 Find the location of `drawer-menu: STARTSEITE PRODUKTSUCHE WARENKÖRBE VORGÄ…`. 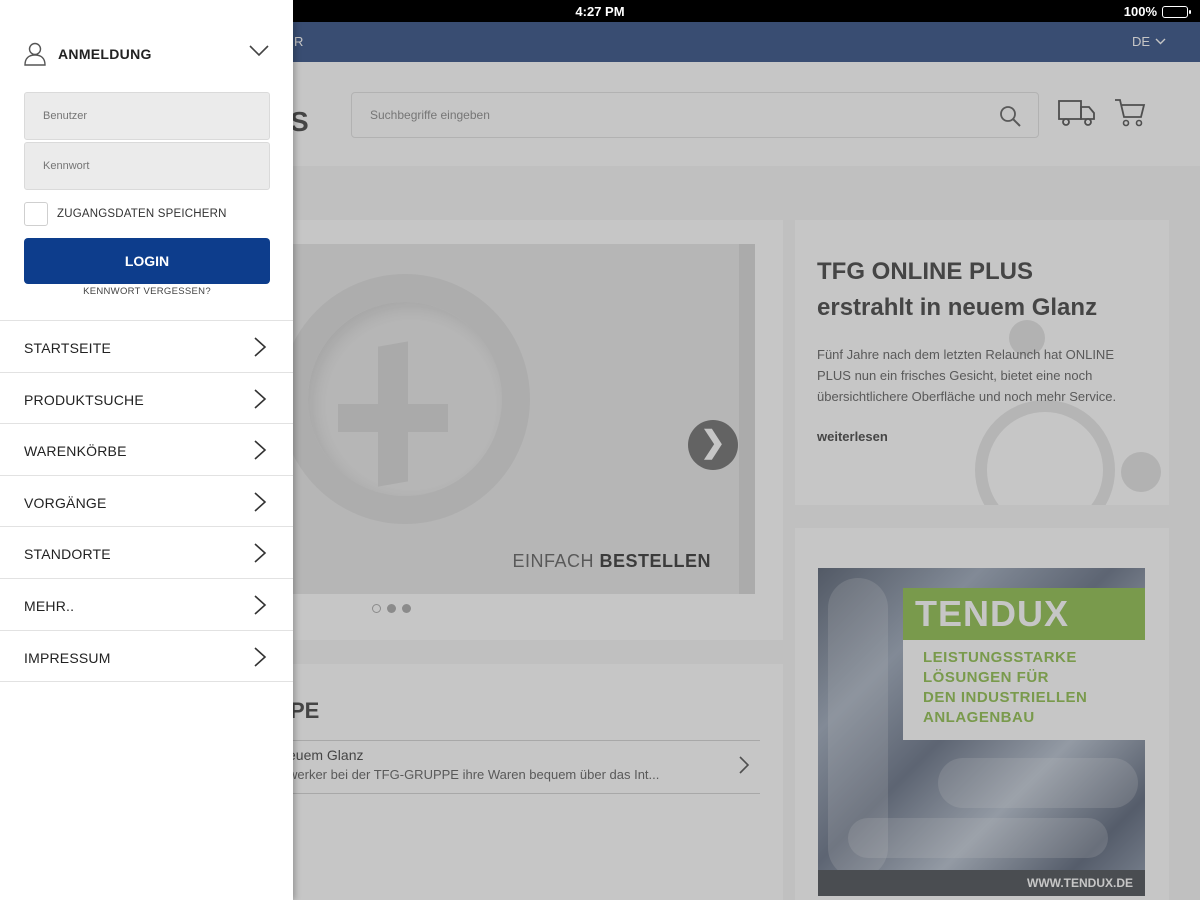

drawer-menu: STARTSEITE PRODUKTSUCHE WARENKÖRBE VORGÄ… is located at coordinates (146, 501).